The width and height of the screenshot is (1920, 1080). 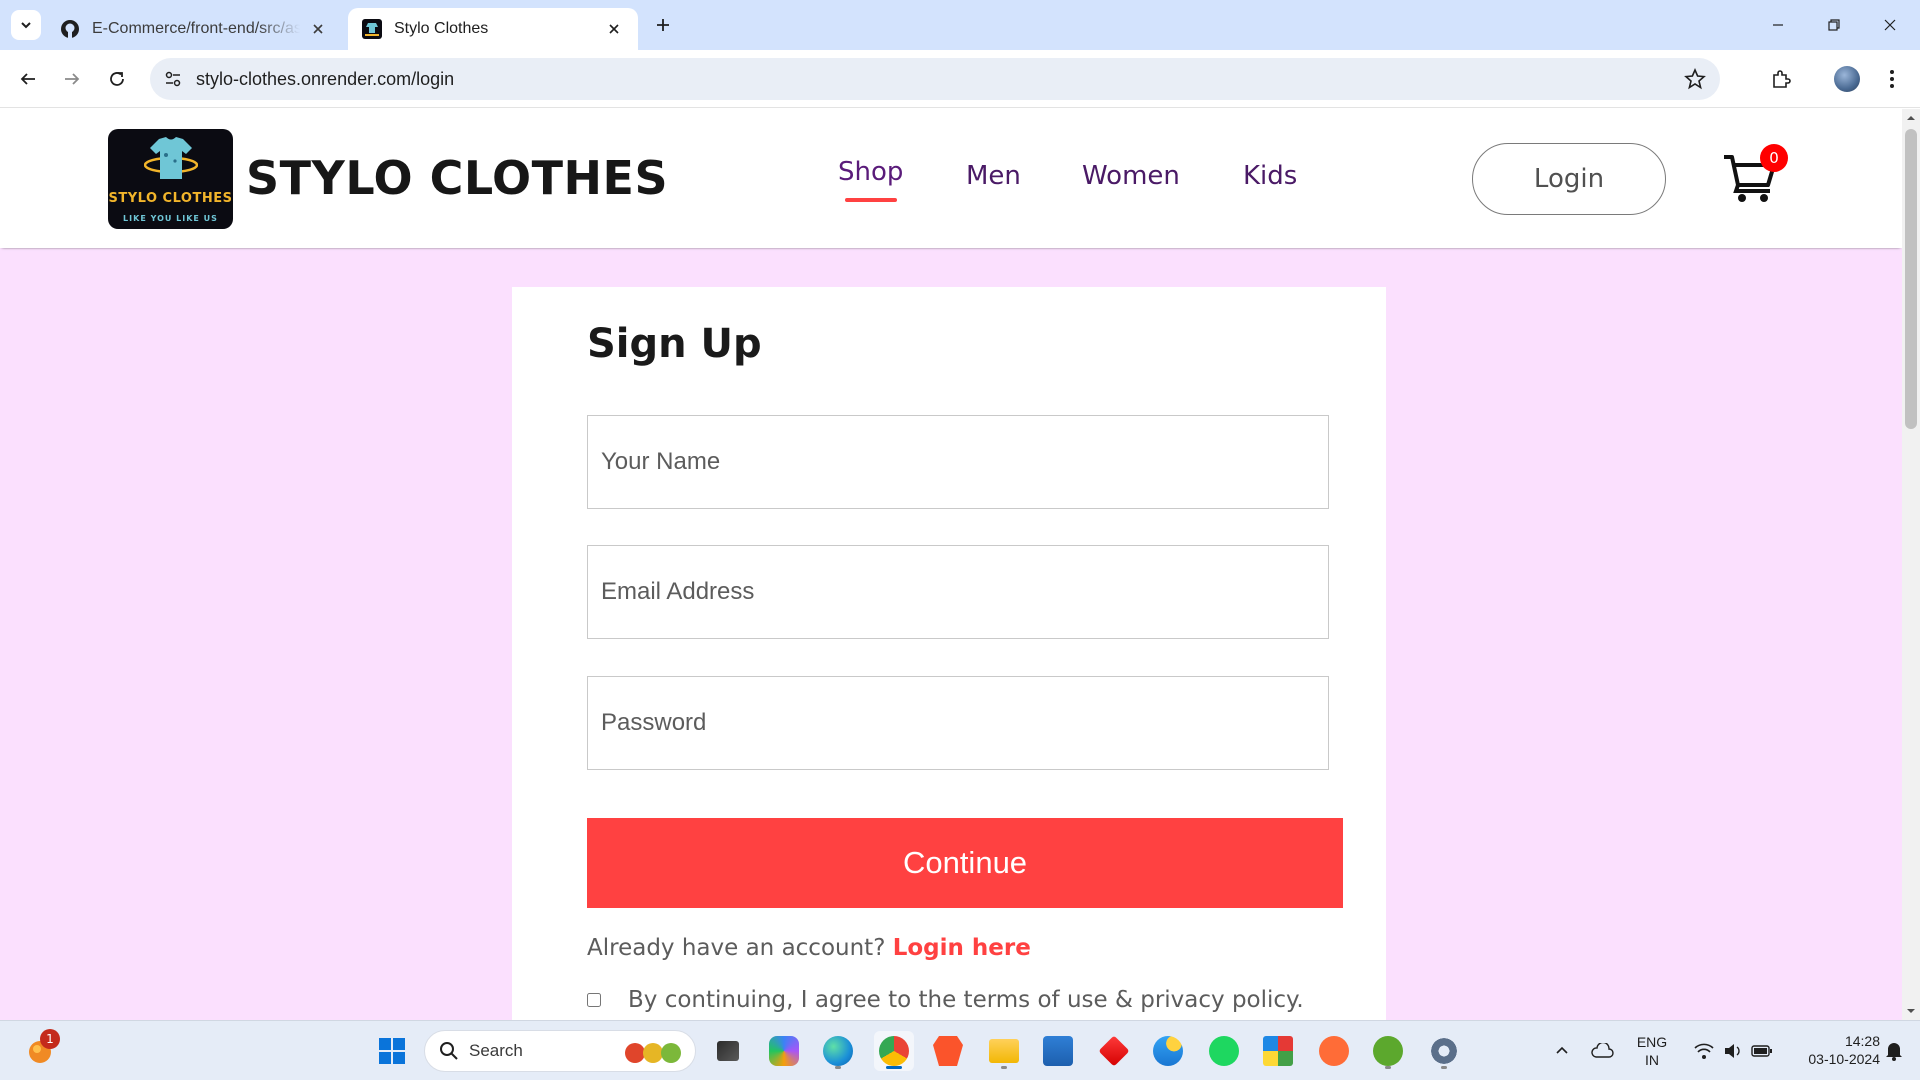 I want to click on scroll-up-icon, so click(x=1911, y=118).